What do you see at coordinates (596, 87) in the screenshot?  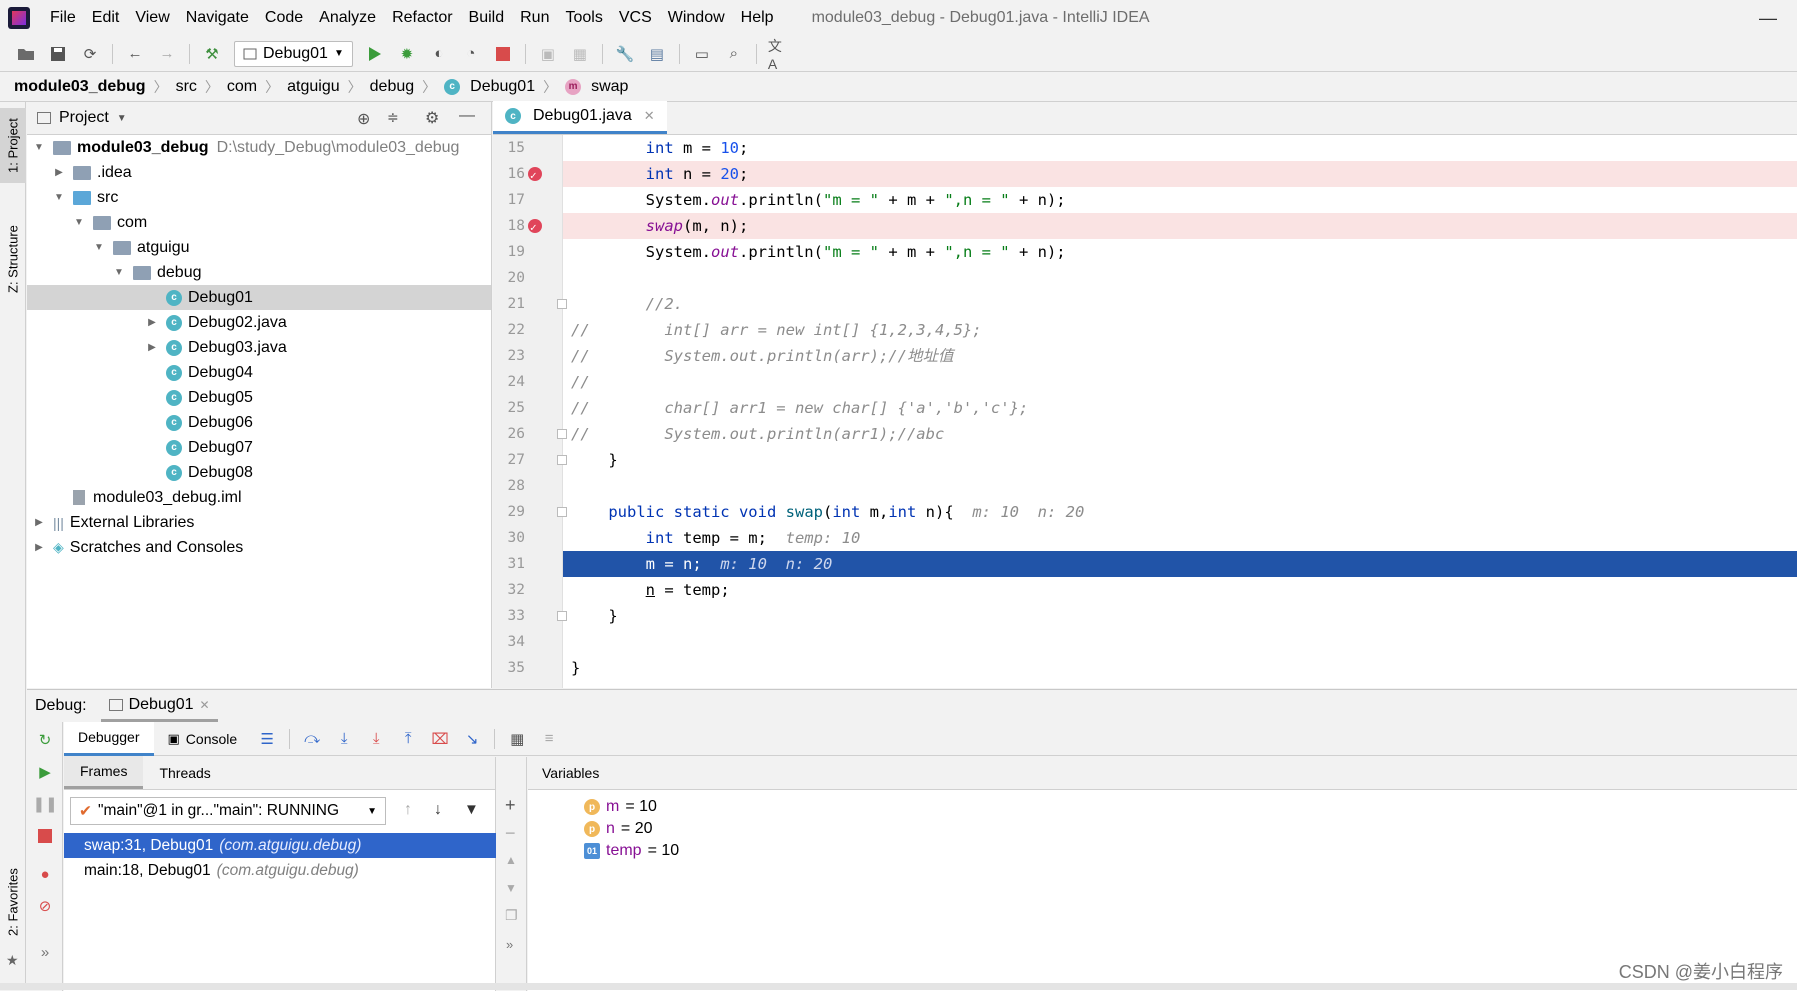 I see `breadcrumb-method: mswap` at bounding box center [596, 87].